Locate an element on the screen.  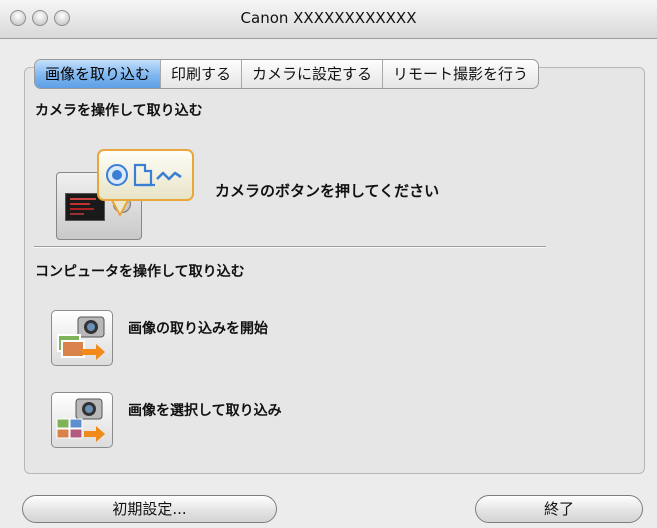
start-import-label: 画像の取り込みを開始 is located at coordinates (198, 328).